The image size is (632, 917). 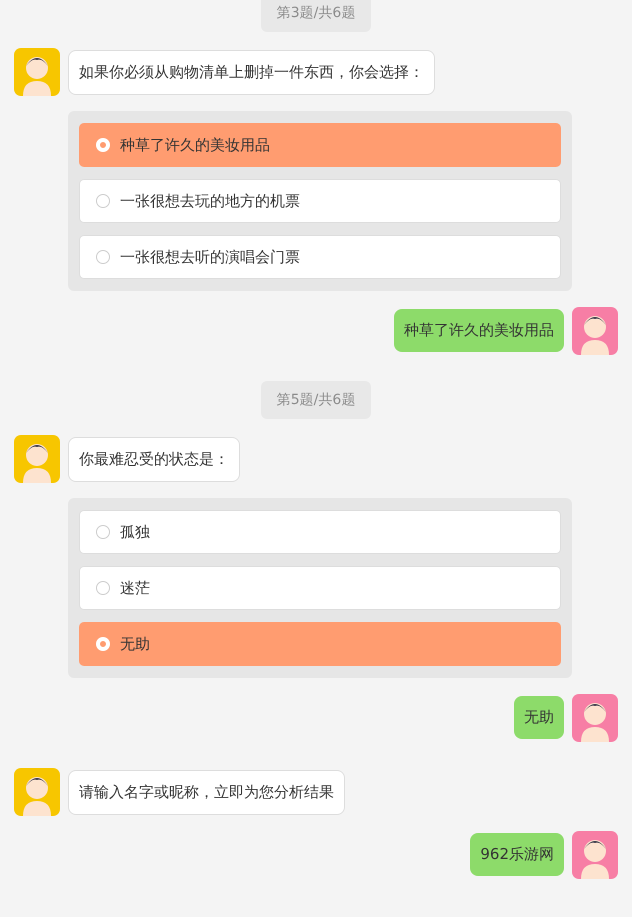 What do you see at coordinates (316, 400) in the screenshot?
I see `question-number-label: 第5题/共6题` at bounding box center [316, 400].